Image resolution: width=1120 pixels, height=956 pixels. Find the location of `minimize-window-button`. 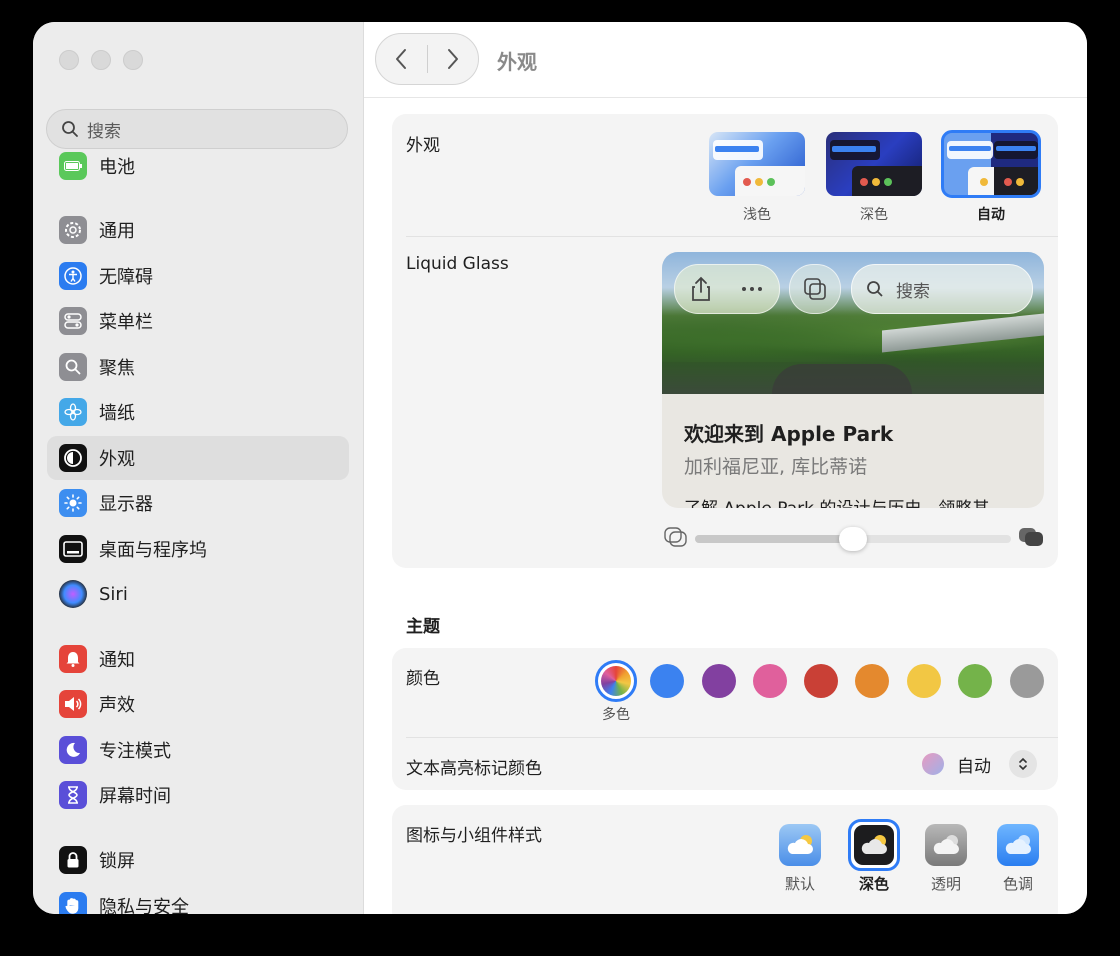

minimize-window-button is located at coordinates (101, 60).